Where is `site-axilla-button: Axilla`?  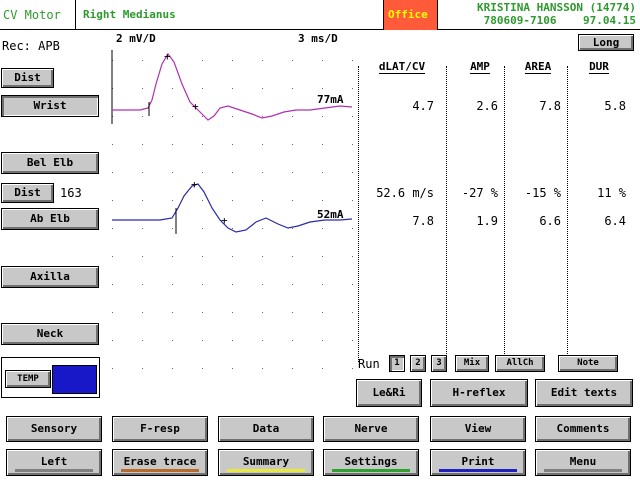
site-axilla-button: Axilla is located at coordinates (50, 277).